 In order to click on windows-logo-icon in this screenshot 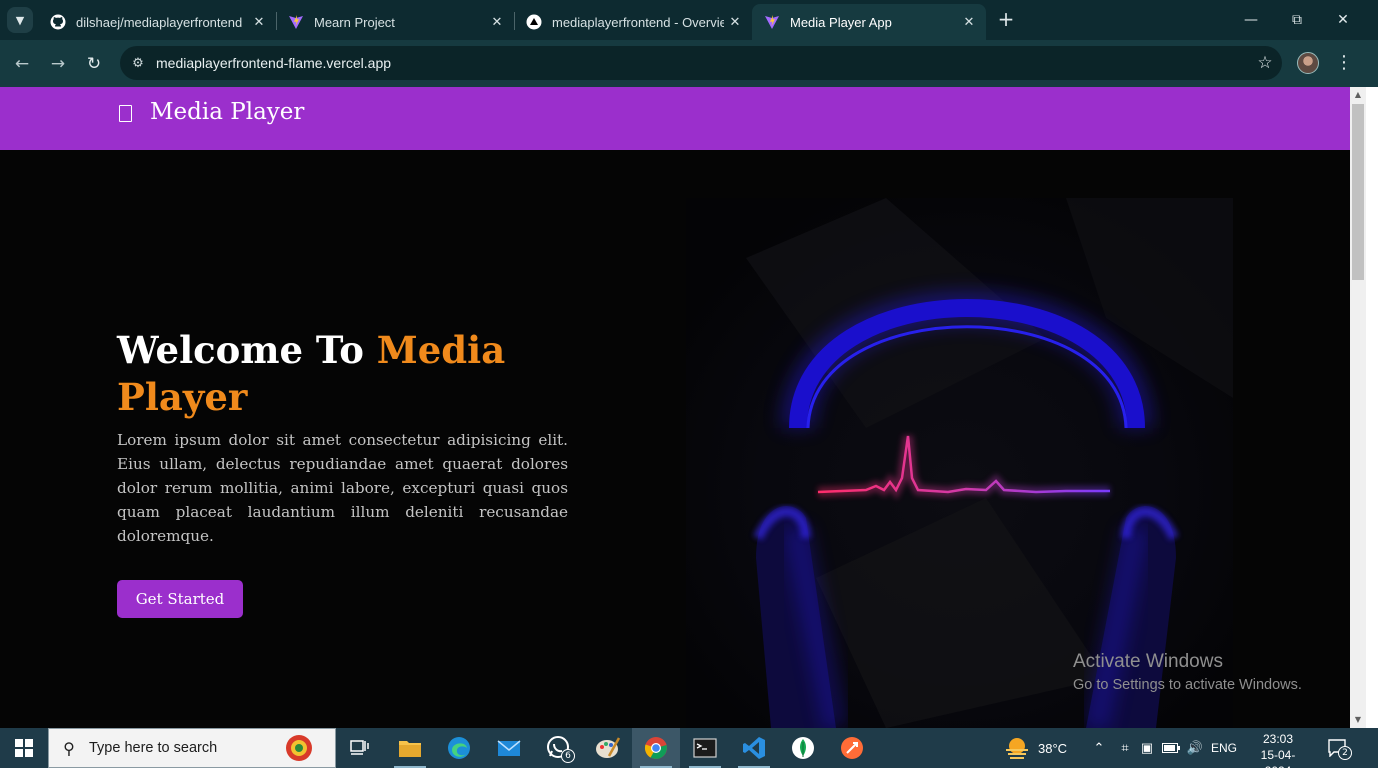, I will do `click(24, 748)`.